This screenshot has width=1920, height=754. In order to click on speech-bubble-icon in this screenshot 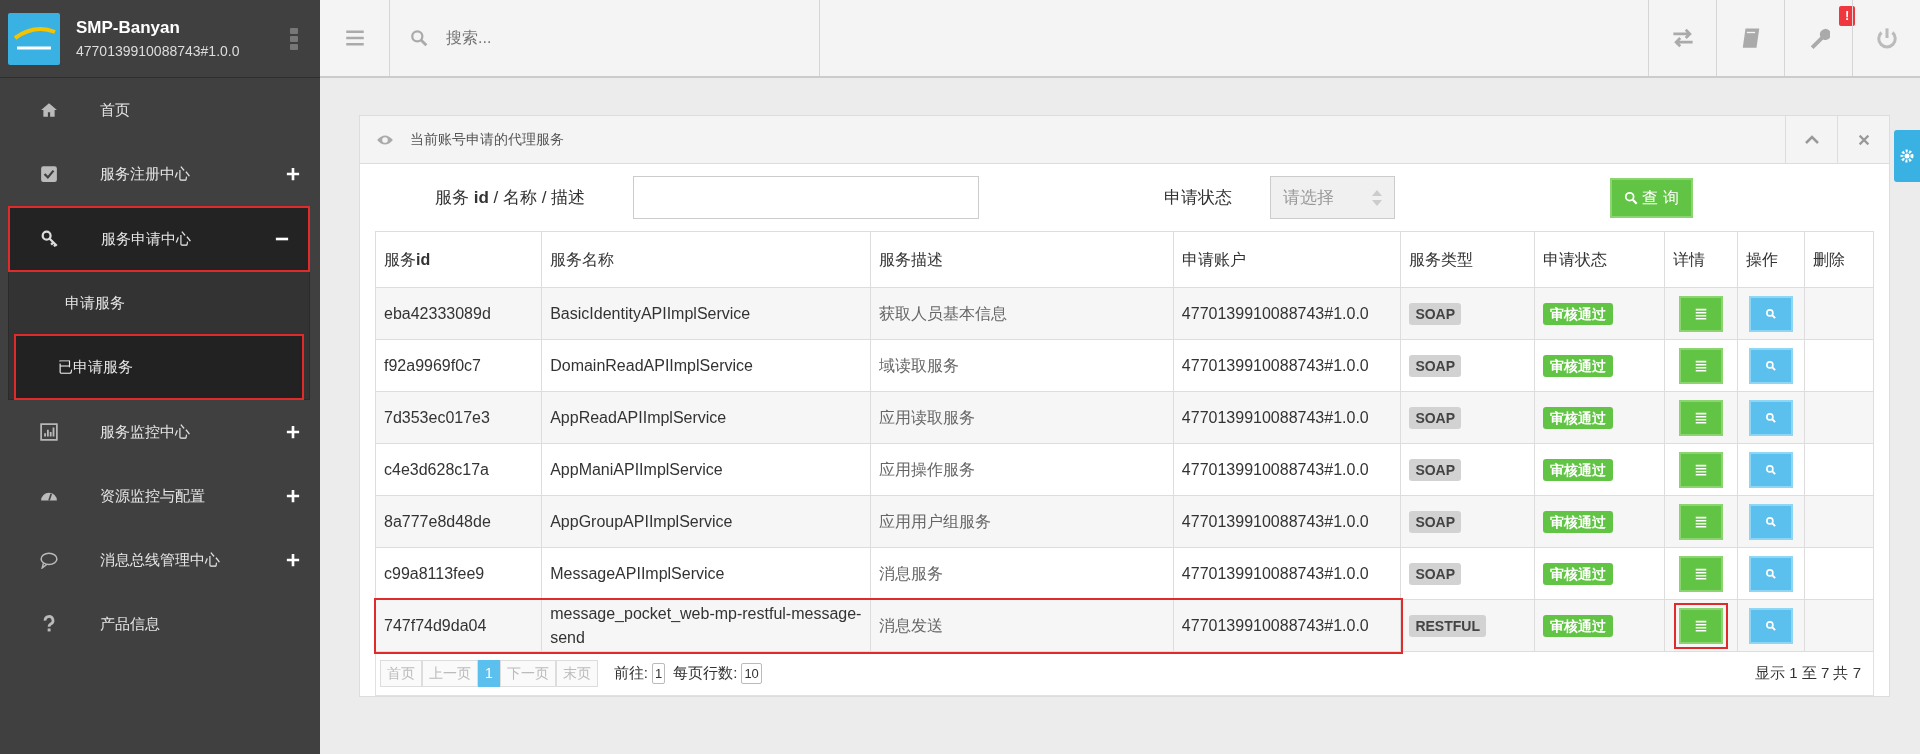, I will do `click(49, 560)`.